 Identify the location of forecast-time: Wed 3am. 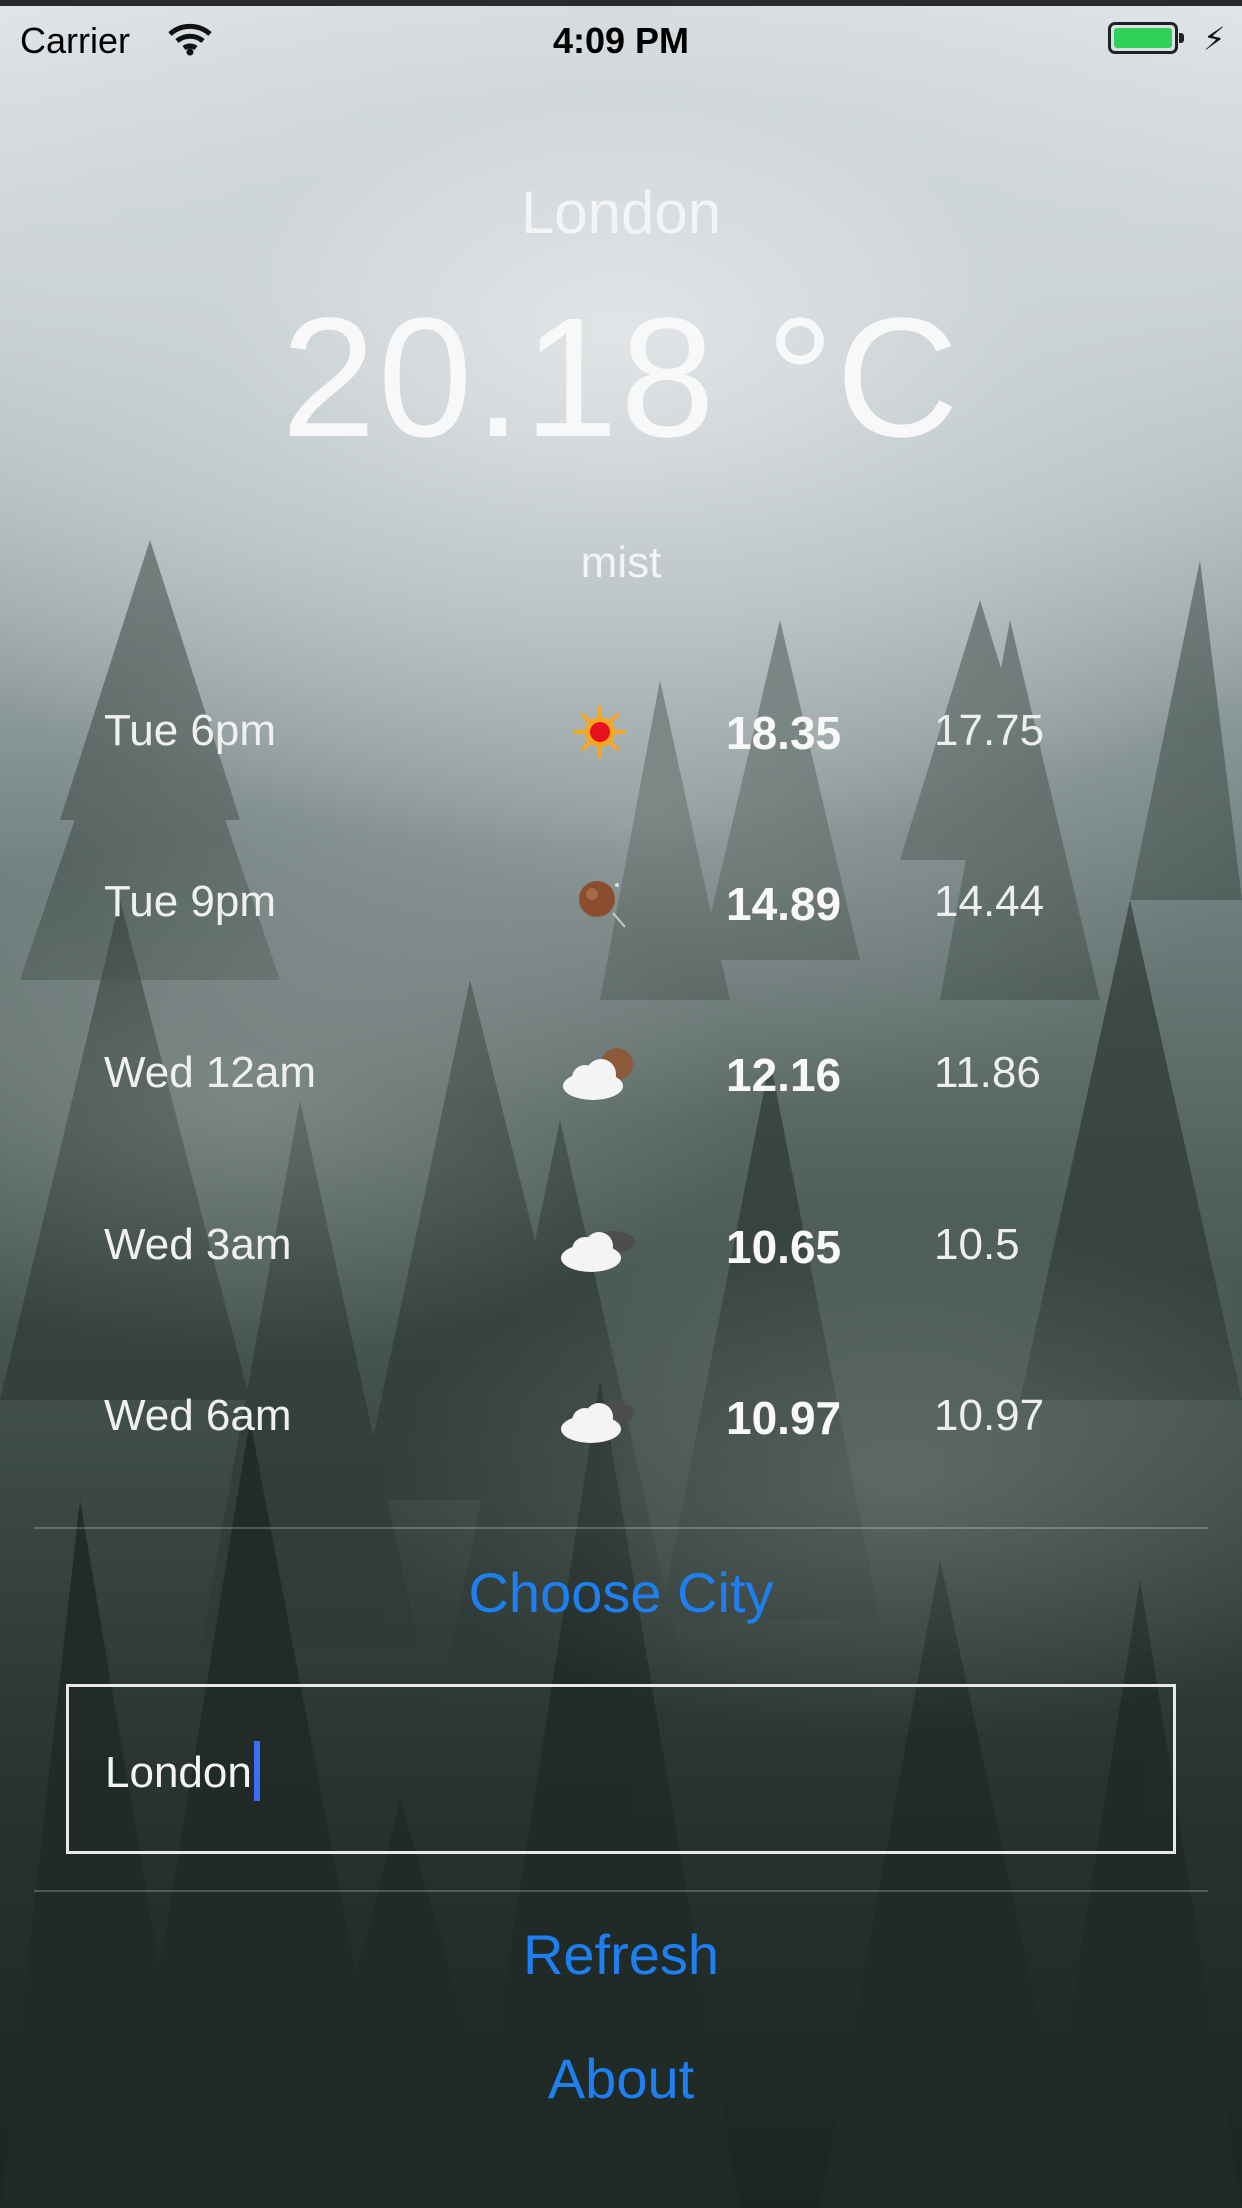
(198, 1244).